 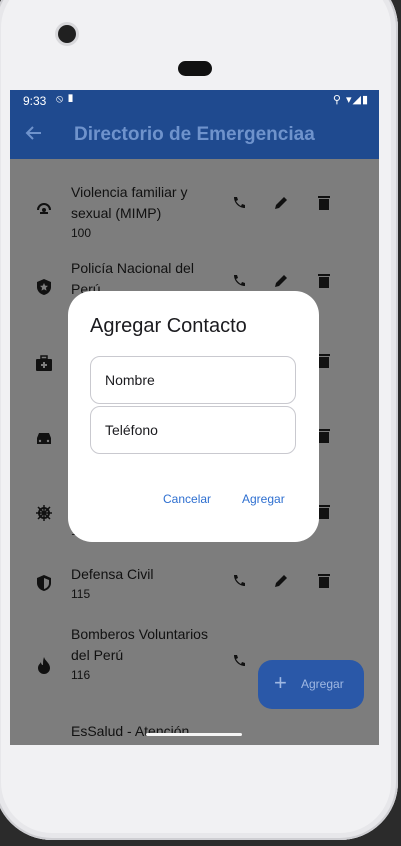 What do you see at coordinates (35, 134) in the screenshot?
I see `arrow-left-icon` at bounding box center [35, 134].